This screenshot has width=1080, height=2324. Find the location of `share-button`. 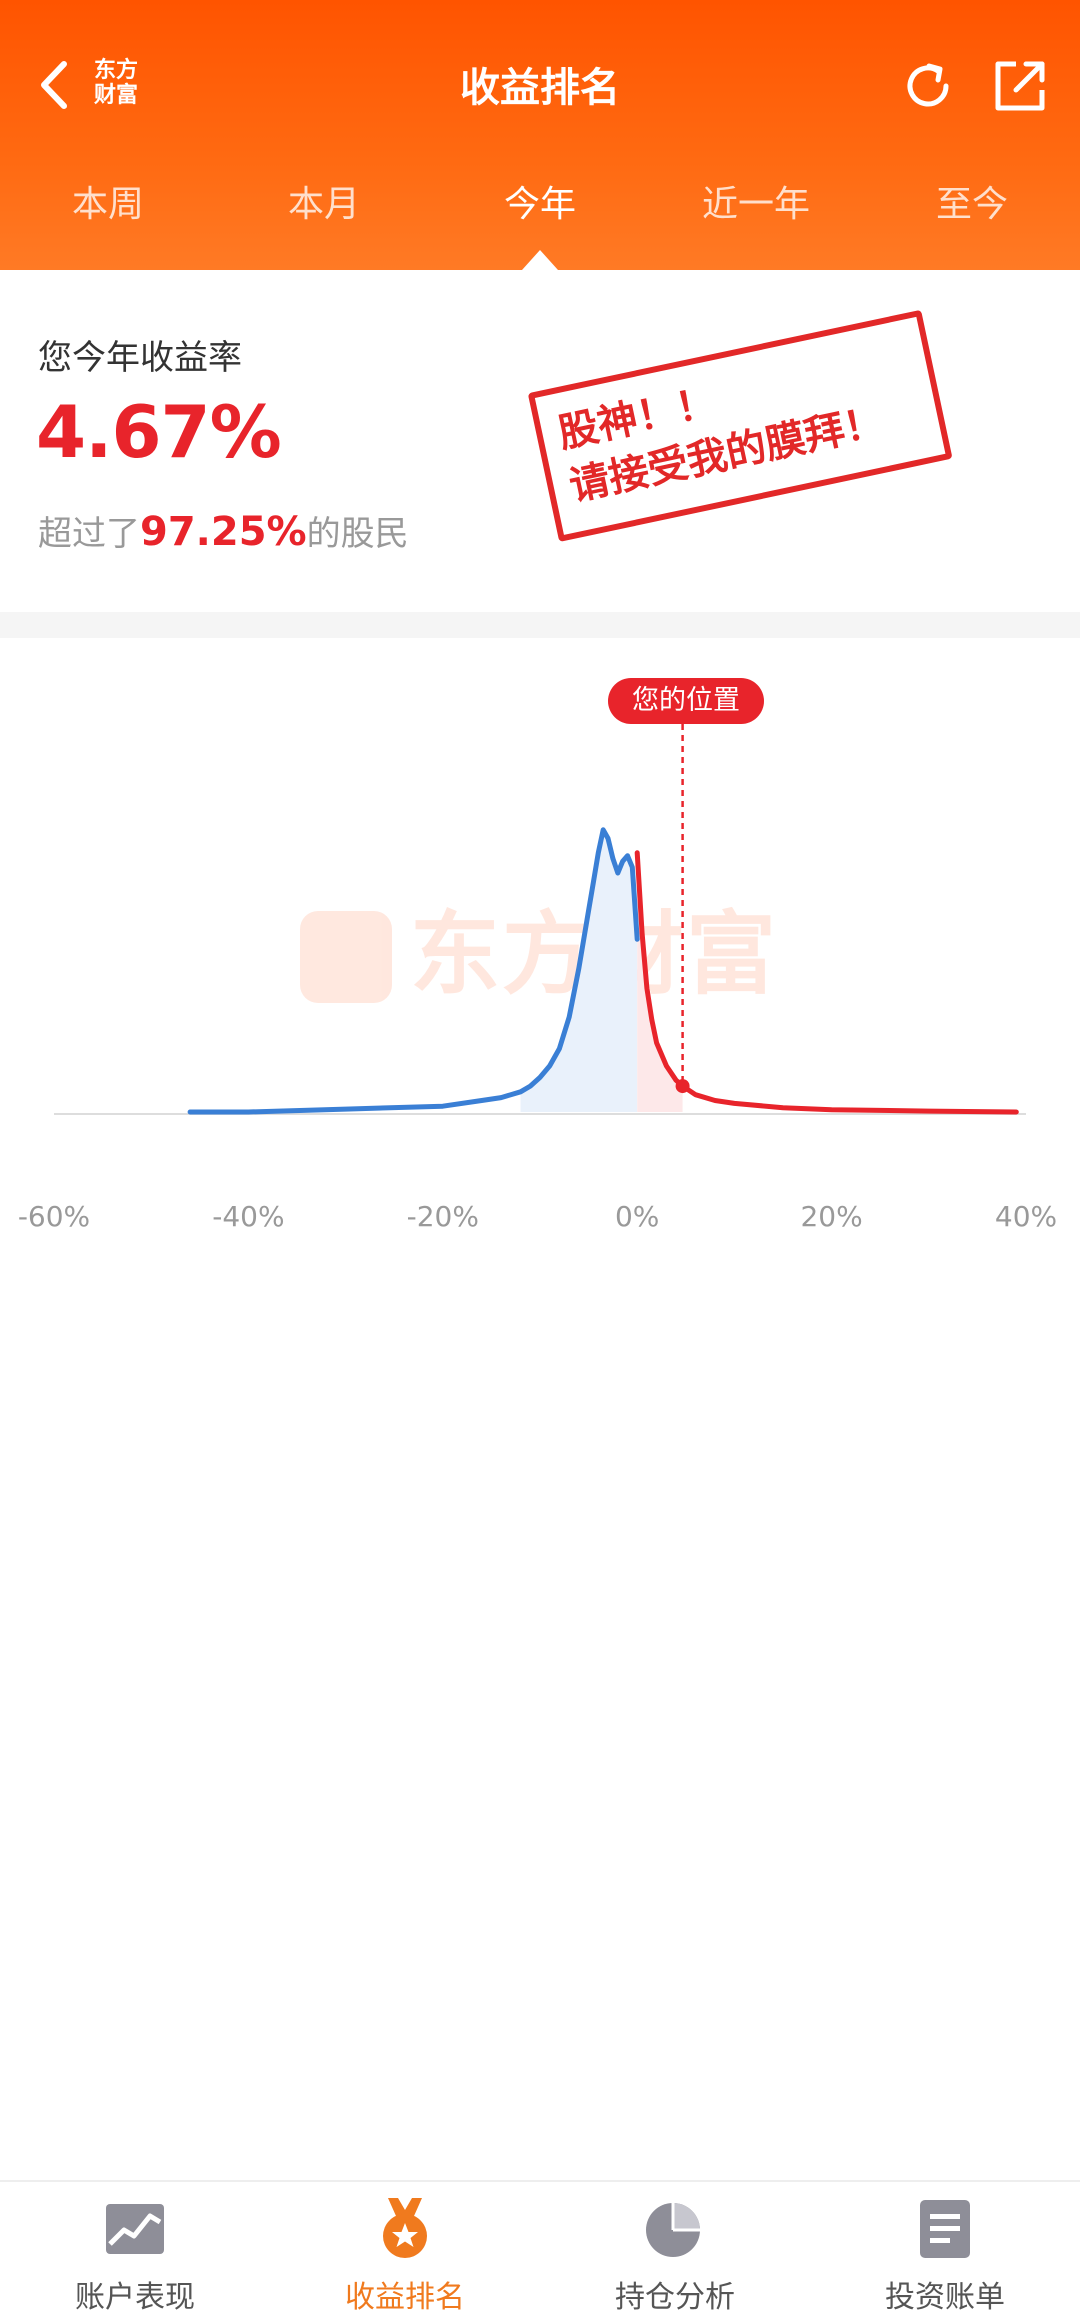

share-button is located at coordinates (1020, 86).